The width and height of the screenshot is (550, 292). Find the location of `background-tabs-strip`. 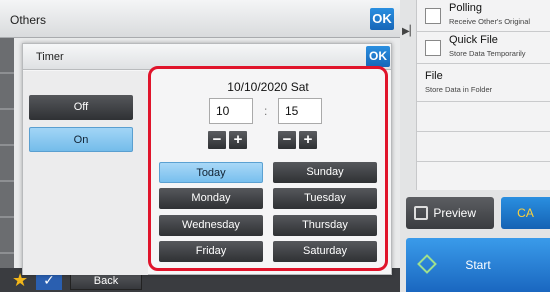

background-tabs-strip is located at coordinates (7, 153).